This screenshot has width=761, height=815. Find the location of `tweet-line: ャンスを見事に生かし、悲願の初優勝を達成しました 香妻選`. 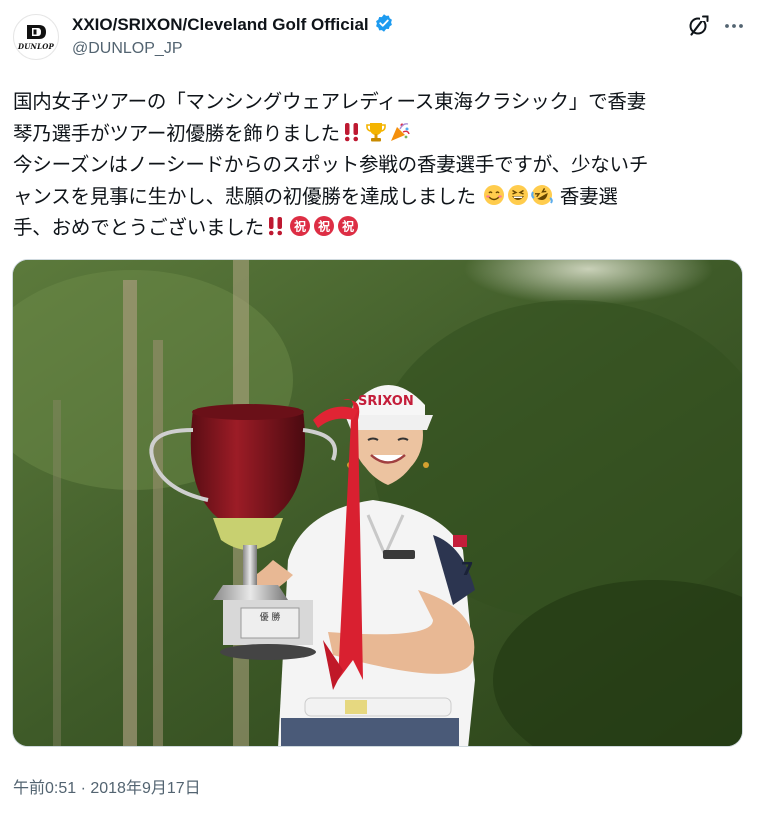

tweet-line: ャンスを見事に生かし、悲願の初優勝を達成しました 香妻選 is located at coordinates (380, 197).